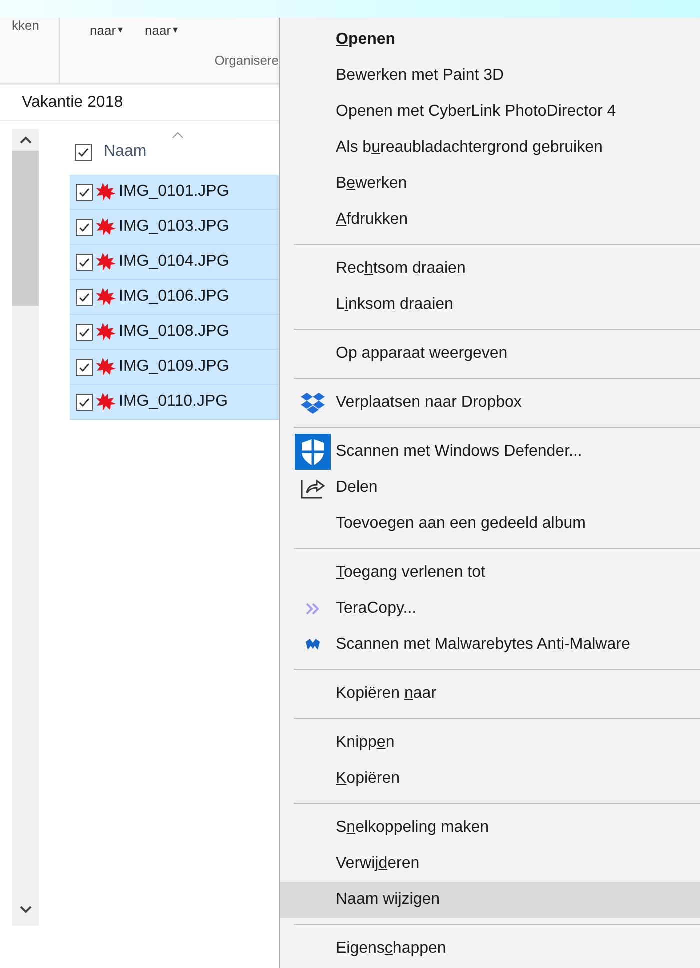 This screenshot has height=968, width=700. Describe the element at coordinates (125, 152) in the screenshot. I see `column-header: Naam` at that location.